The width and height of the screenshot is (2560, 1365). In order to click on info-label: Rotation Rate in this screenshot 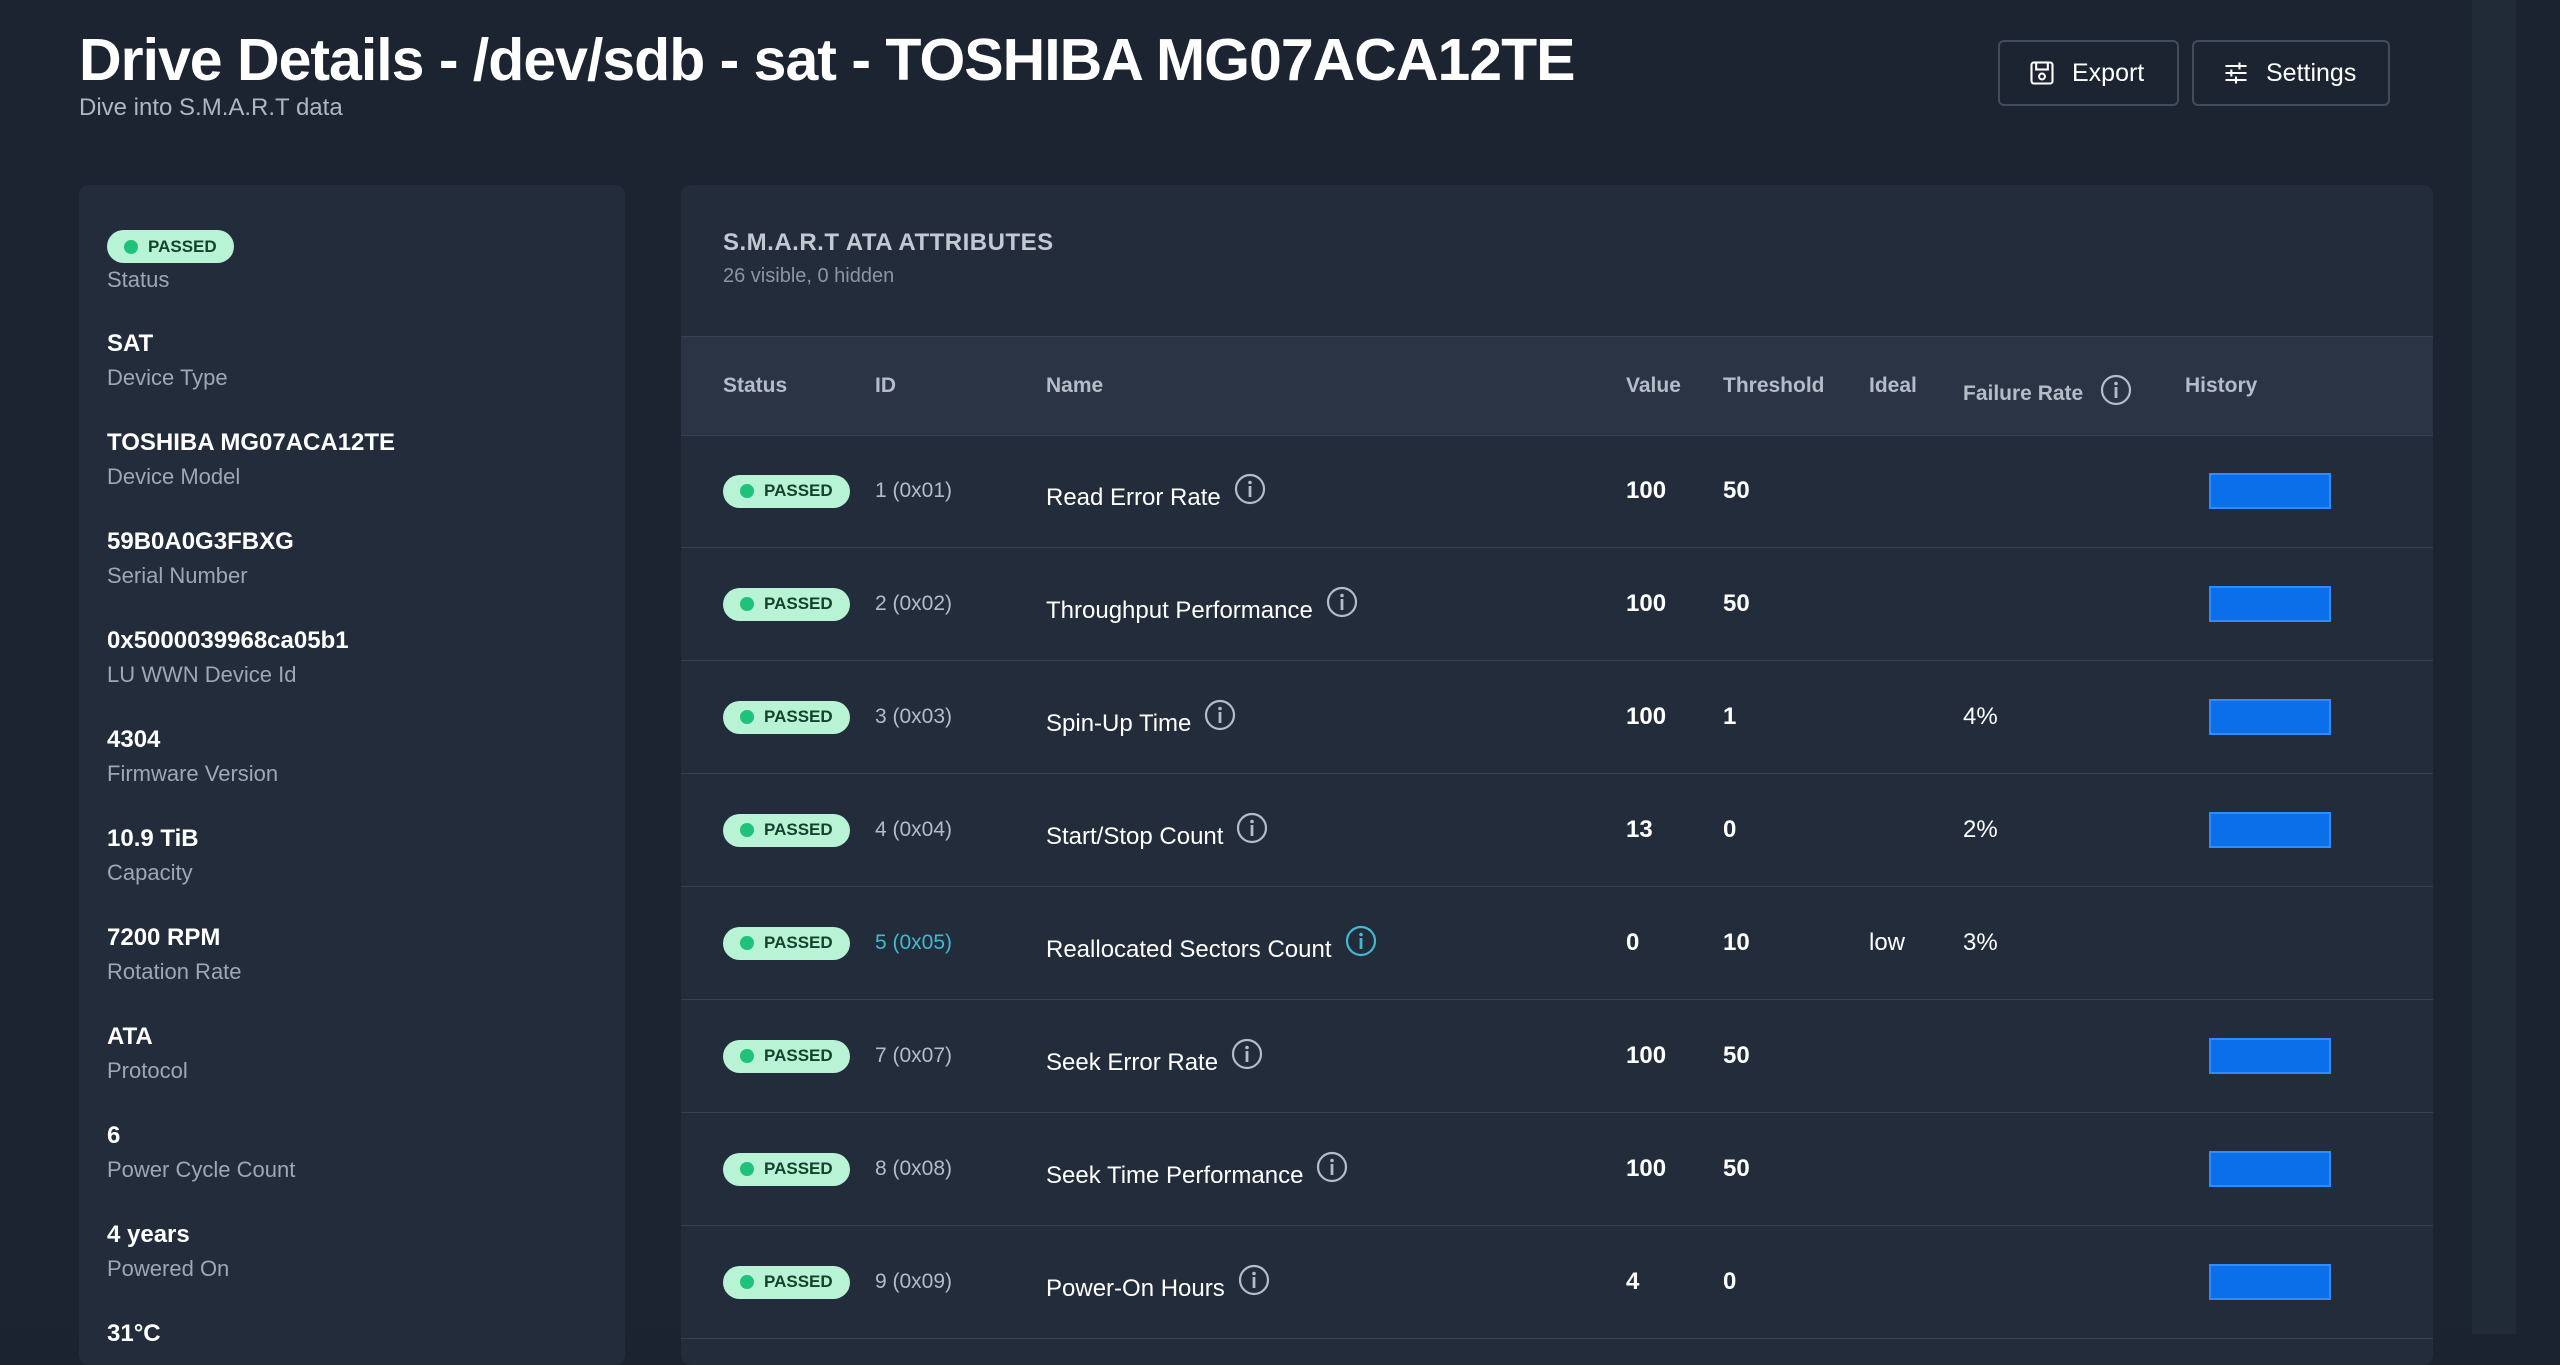, I will do `click(174, 971)`.